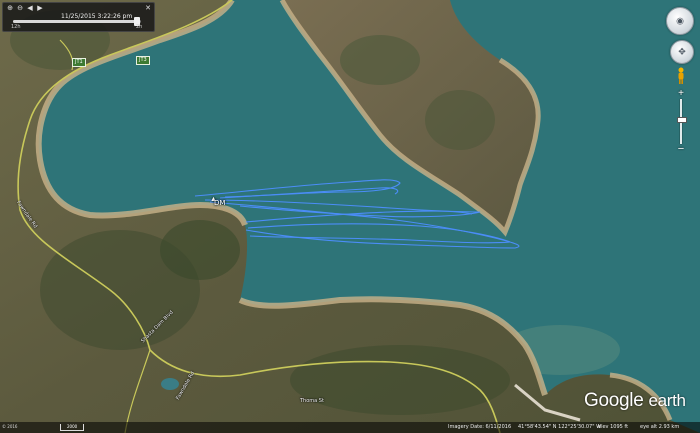 The height and width of the screenshot is (433, 700). I want to click on time-slider-fill, so click(75, 21).